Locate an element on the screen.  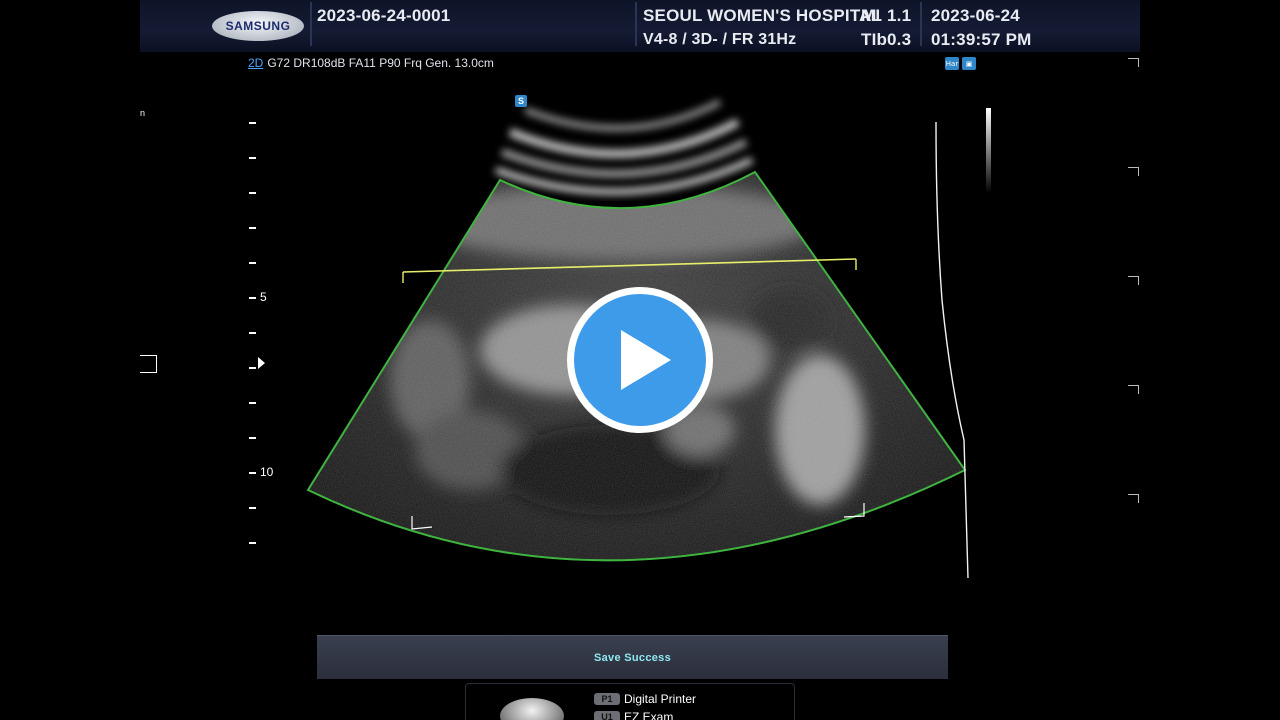
status-message: Save Success is located at coordinates (632, 657).